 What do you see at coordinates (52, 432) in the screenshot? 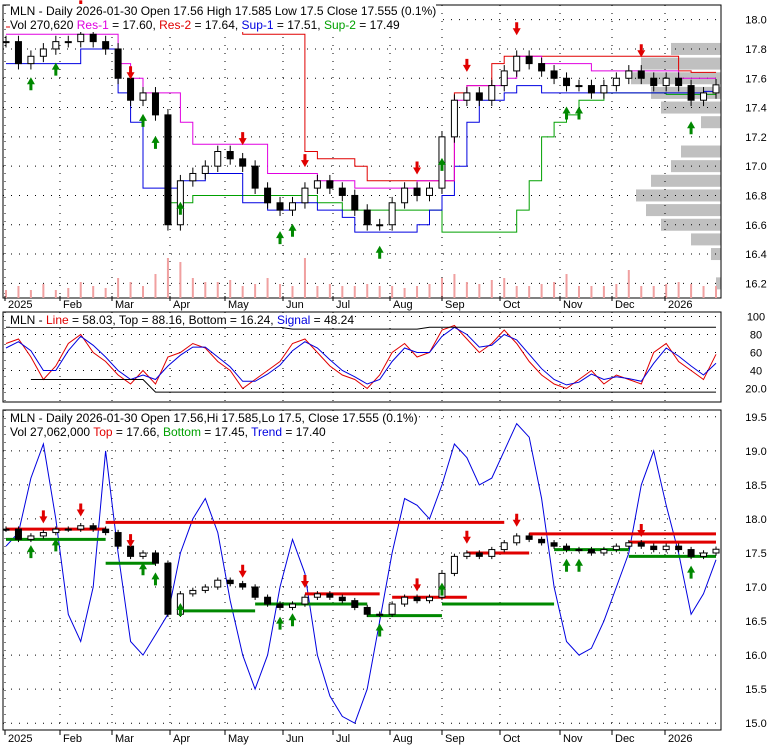
I see `panel3-volume: Vol 27,062,000` at bounding box center [52, 432].